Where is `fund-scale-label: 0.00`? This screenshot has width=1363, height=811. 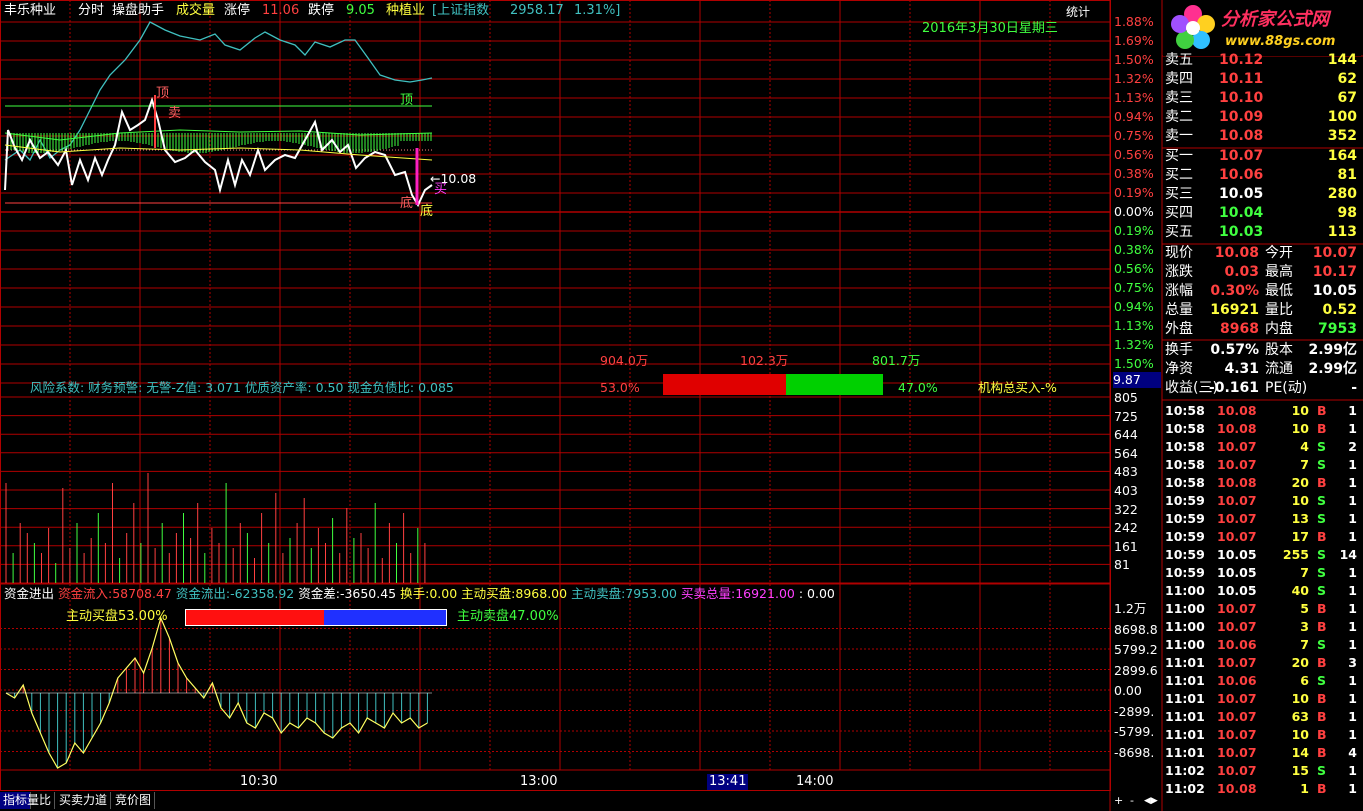
fund-scale-label: 0.00 is located at coordinates (1128, 690).